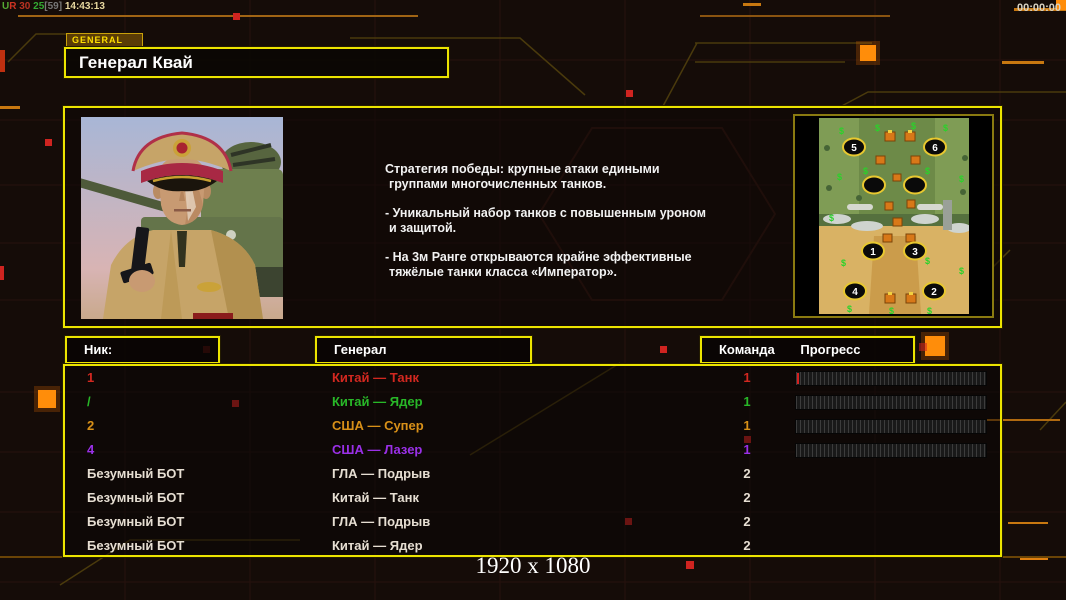  What do you see at coordinates (532, 498) in the screenshot?
I see `player-row: Безумный БОТ Китай — Танк 2` at bounding box center [532, 498].